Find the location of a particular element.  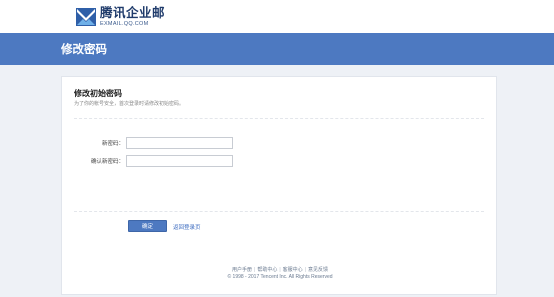

new-password-row: 新密码： is located at coordinates (147, 143).